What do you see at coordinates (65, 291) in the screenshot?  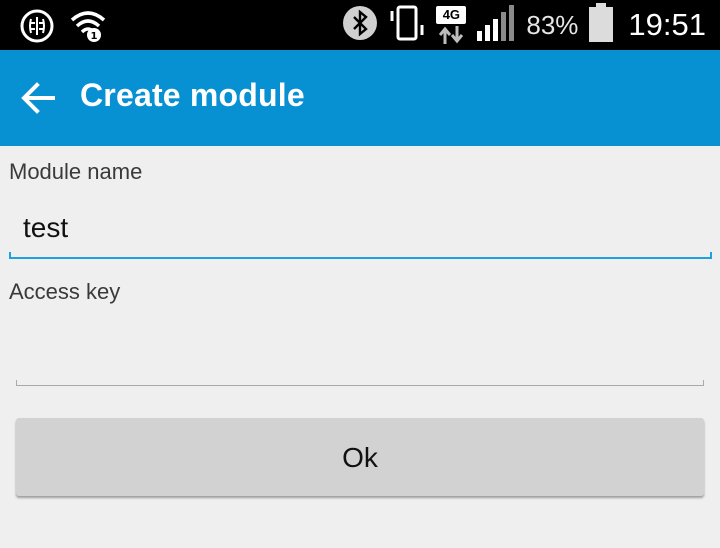 I see `access-key-label: Access key` at bounding box center [65, 291].